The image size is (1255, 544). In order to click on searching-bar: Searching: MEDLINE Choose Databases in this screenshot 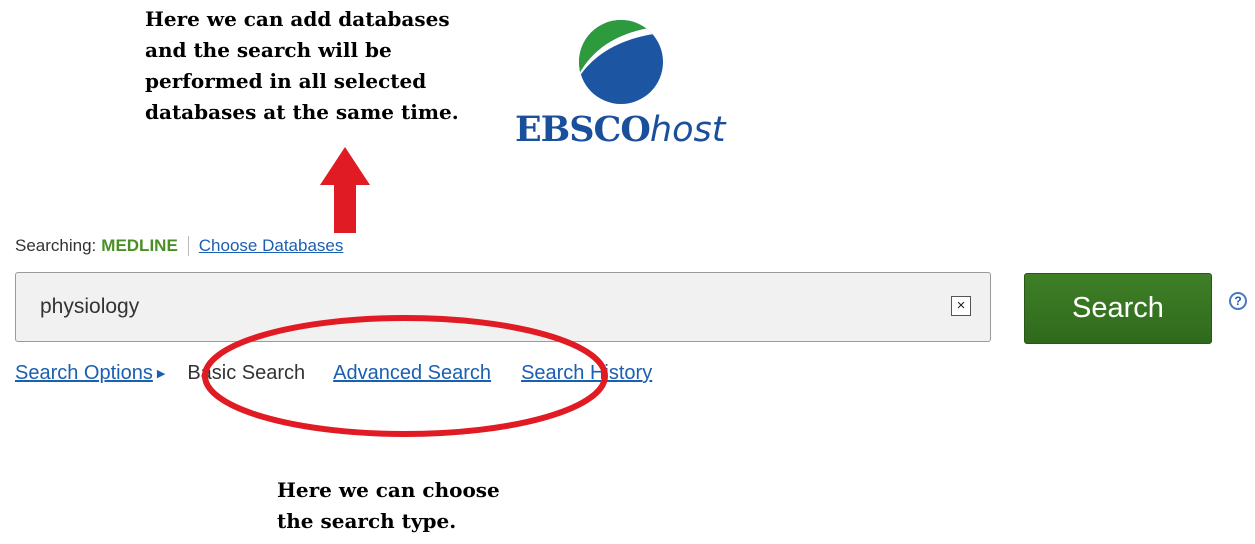, I will do `click(179, 246)`.